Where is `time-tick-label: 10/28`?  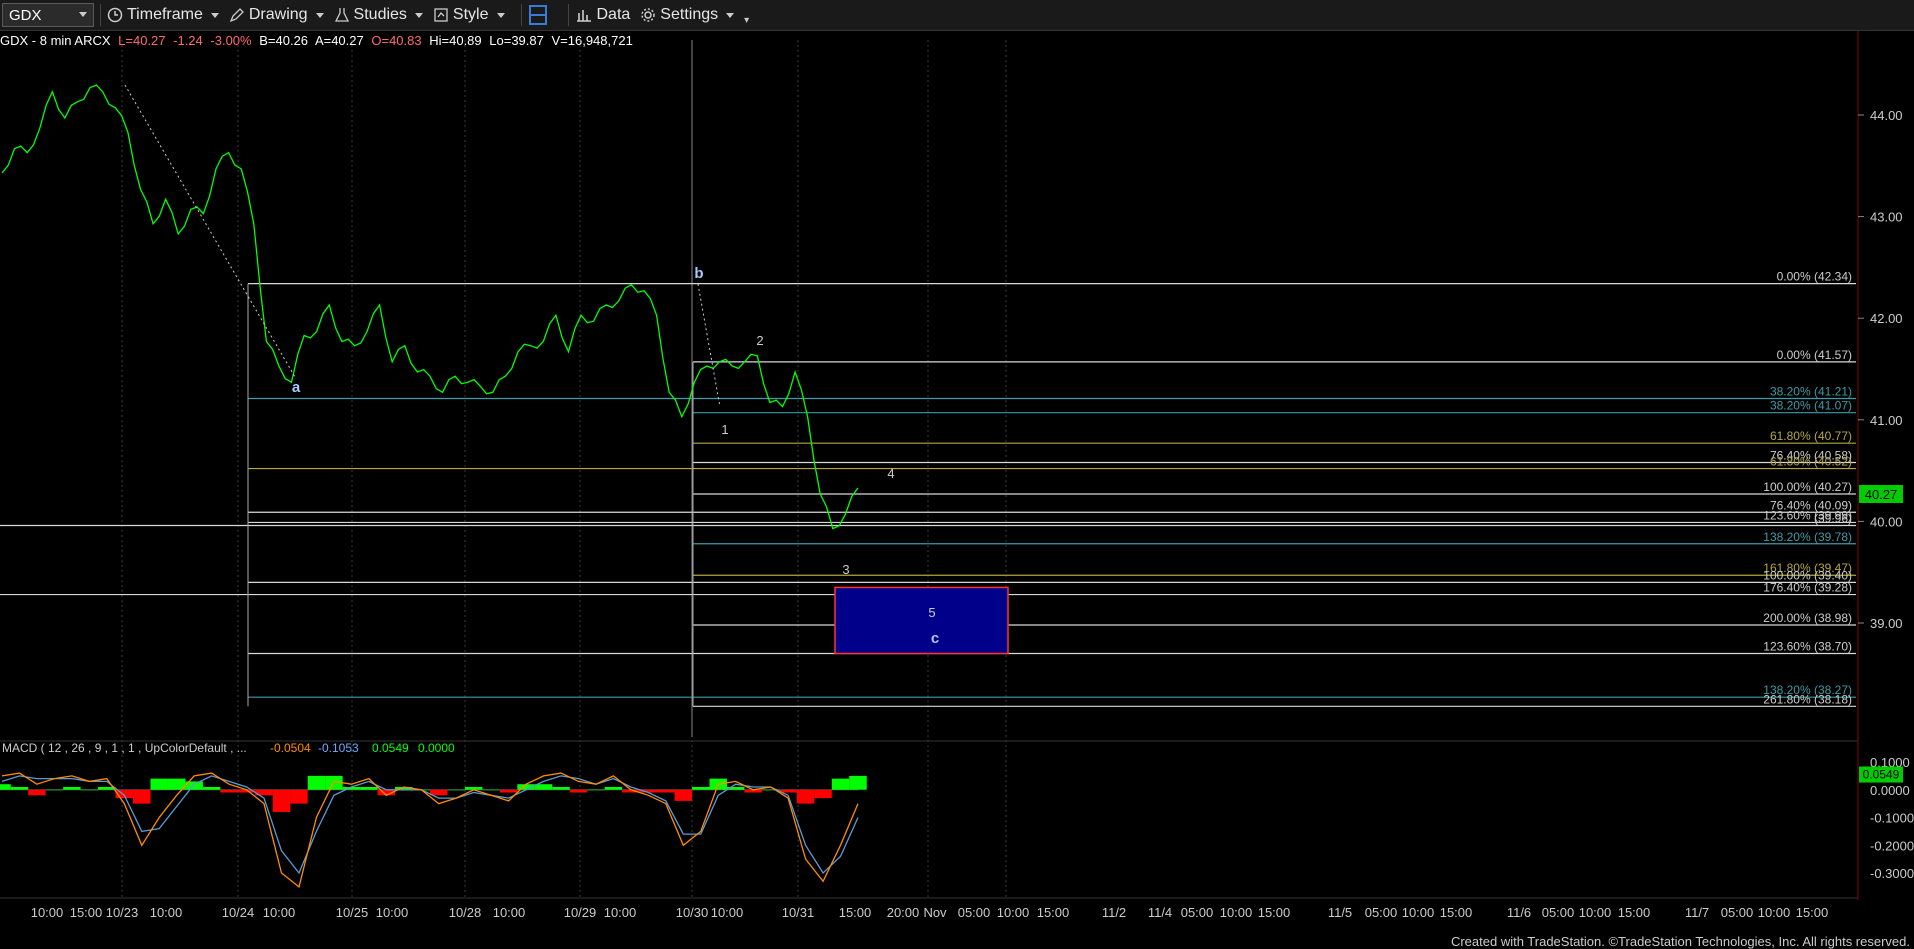 time-tick-label: 10/28 is located at coordinates (465, 912).